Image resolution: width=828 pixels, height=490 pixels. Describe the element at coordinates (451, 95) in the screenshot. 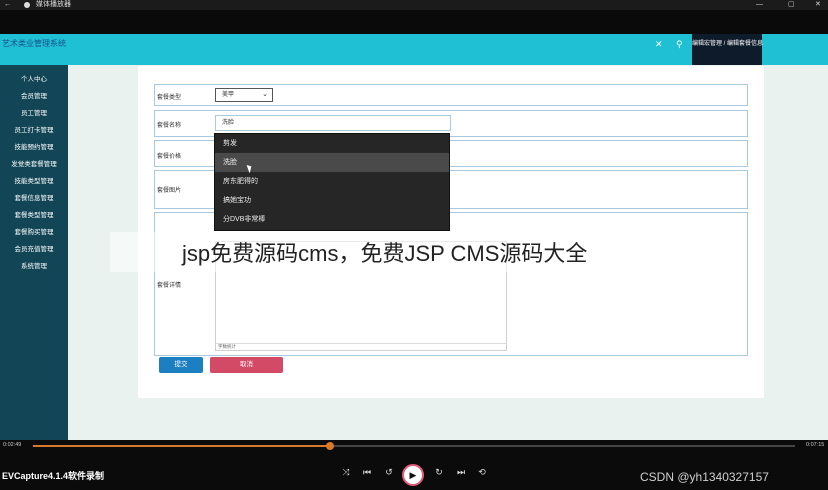

I see `package-type-row: 套餐类型 美甲 ⌄` at that location.